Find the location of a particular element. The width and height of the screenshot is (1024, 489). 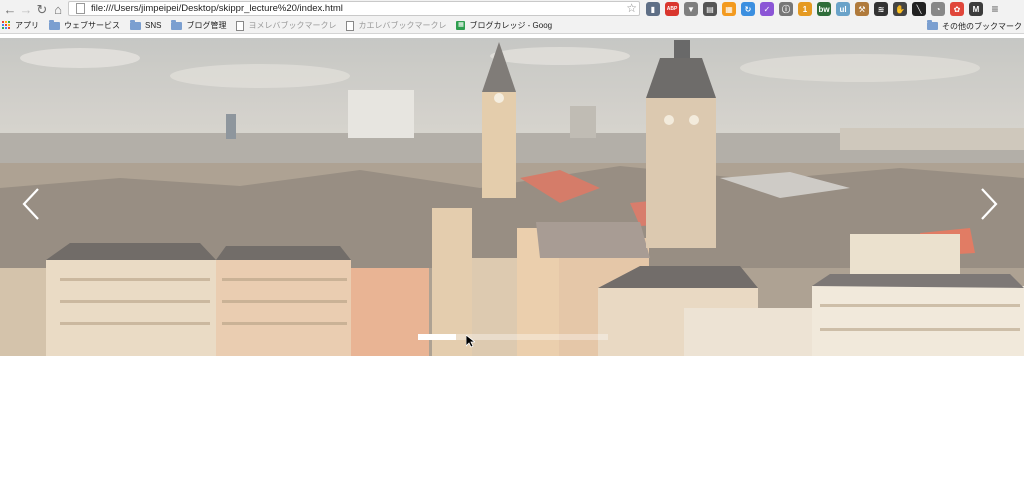

layers-ext-icon: ≋ is located at coordinates (881, 9).